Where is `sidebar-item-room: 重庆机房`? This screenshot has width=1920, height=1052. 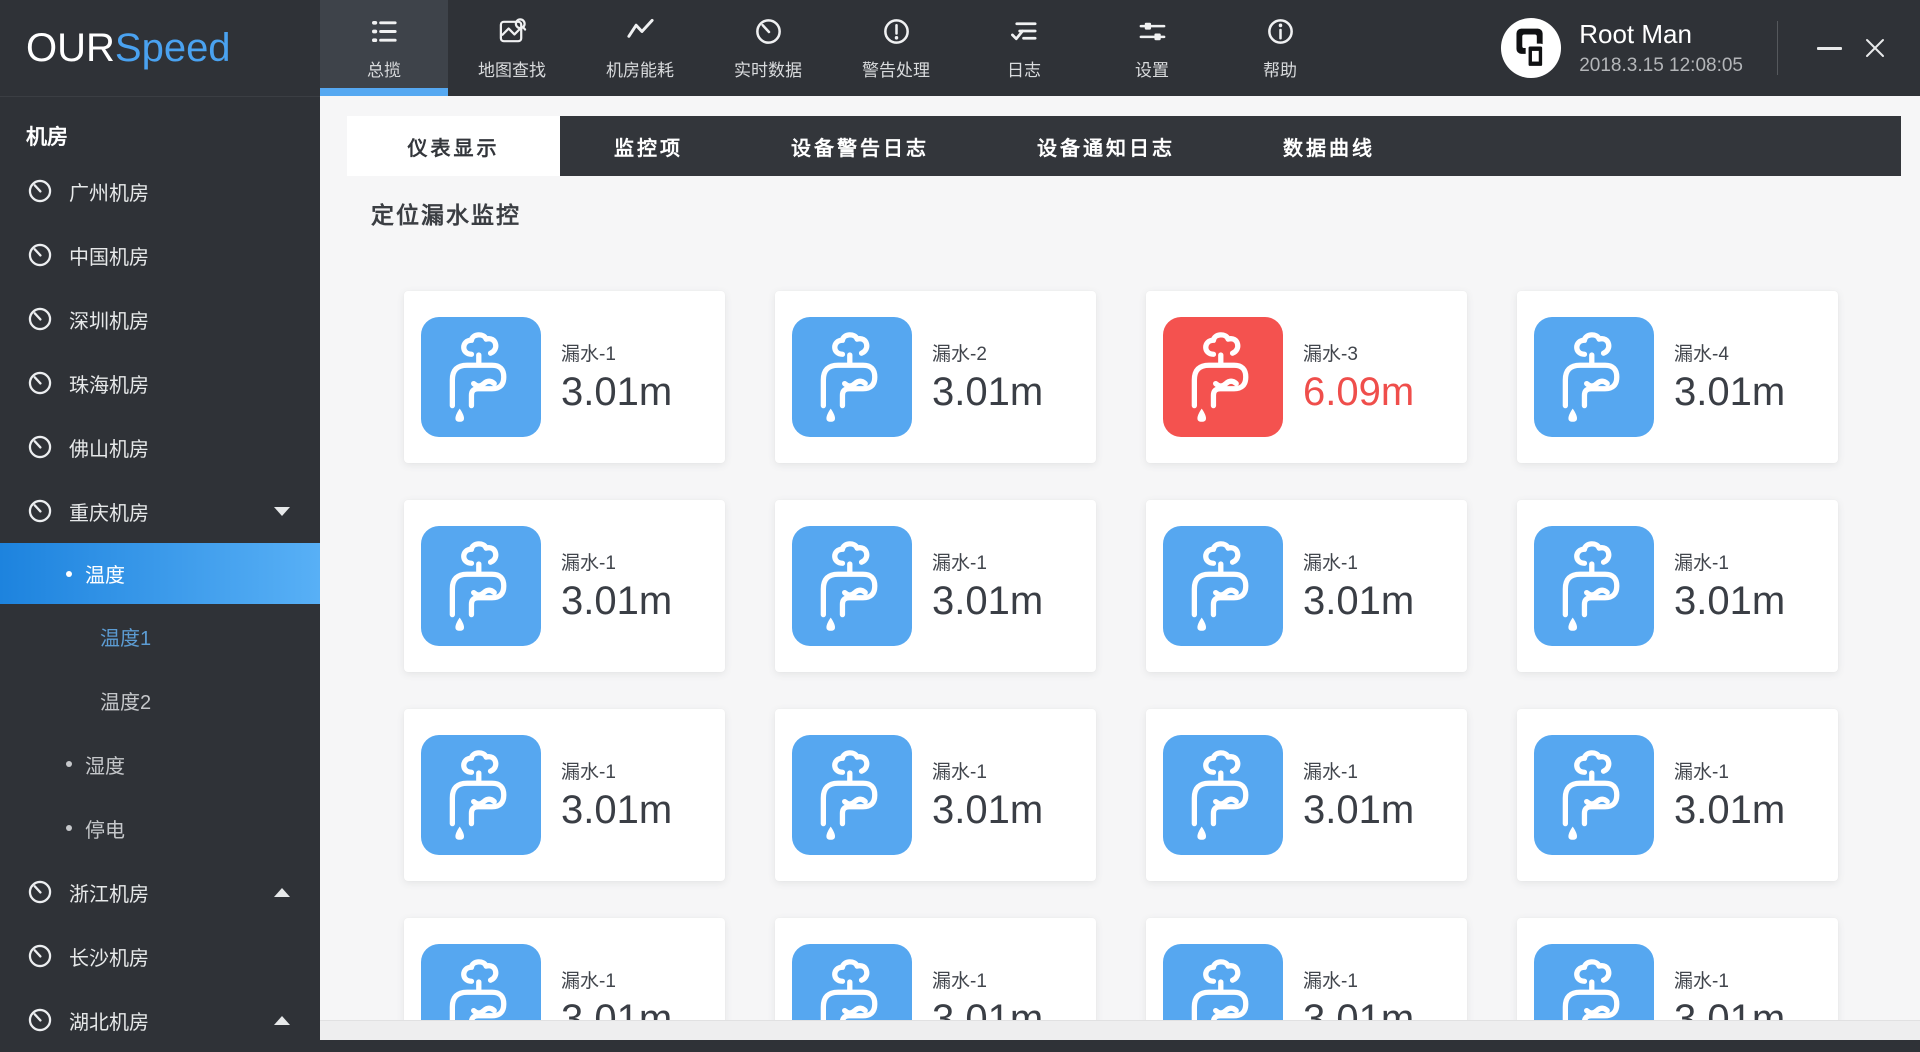
sidebar-item-room: 重庆机房 is located at coordinates (160, 511).